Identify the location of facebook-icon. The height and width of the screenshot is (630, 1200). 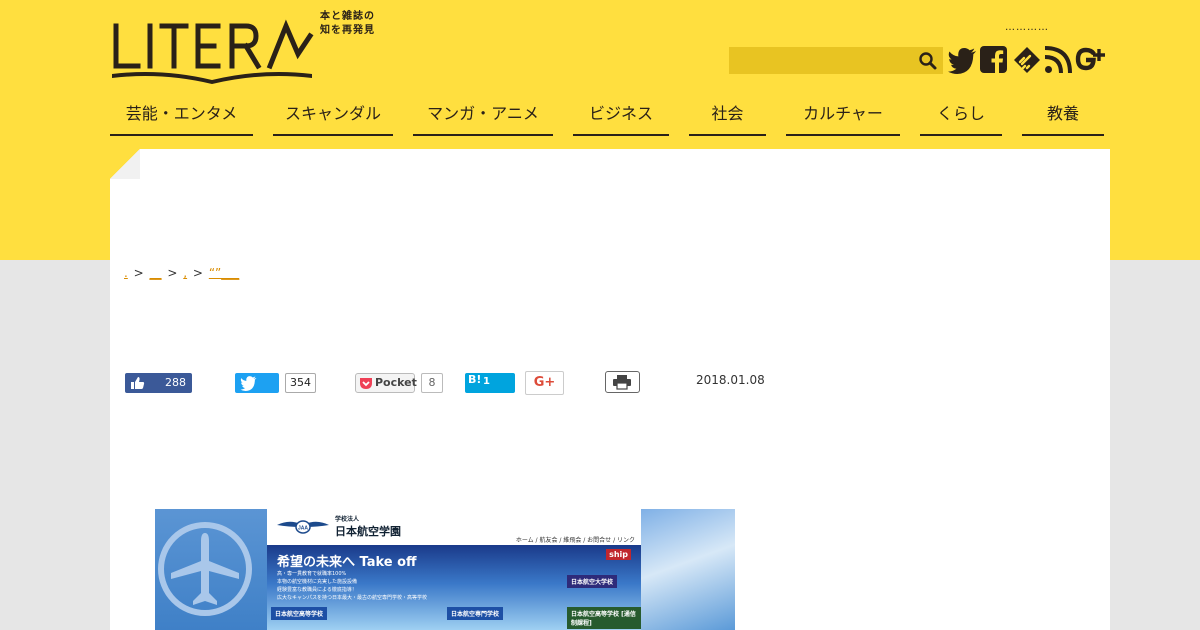
(993, 59).